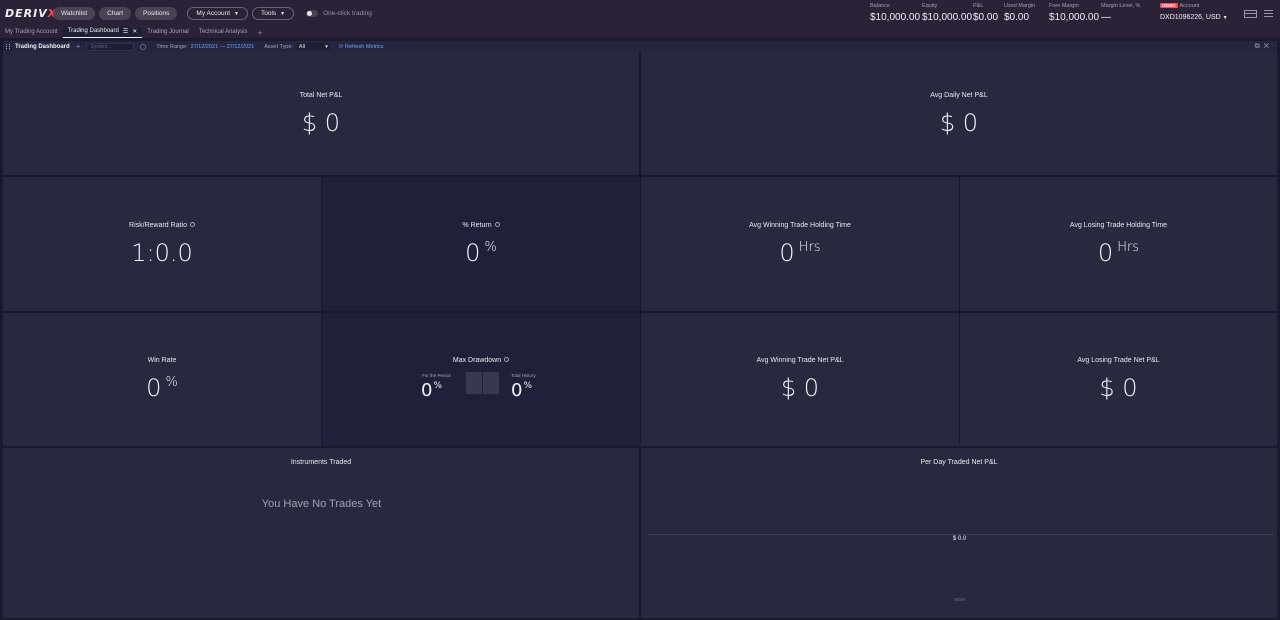 Image resolution: width=1280 pixels, height=620 pixels. Describe the element at coordinates (1250, 14) in the screenshot. I see `layout-icon` at that location.